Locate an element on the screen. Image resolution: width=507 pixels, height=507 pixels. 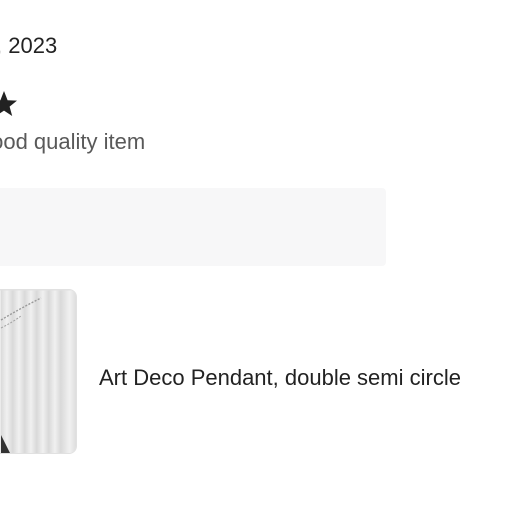
review-text: Good quality item is located at coordinates (72, 142).